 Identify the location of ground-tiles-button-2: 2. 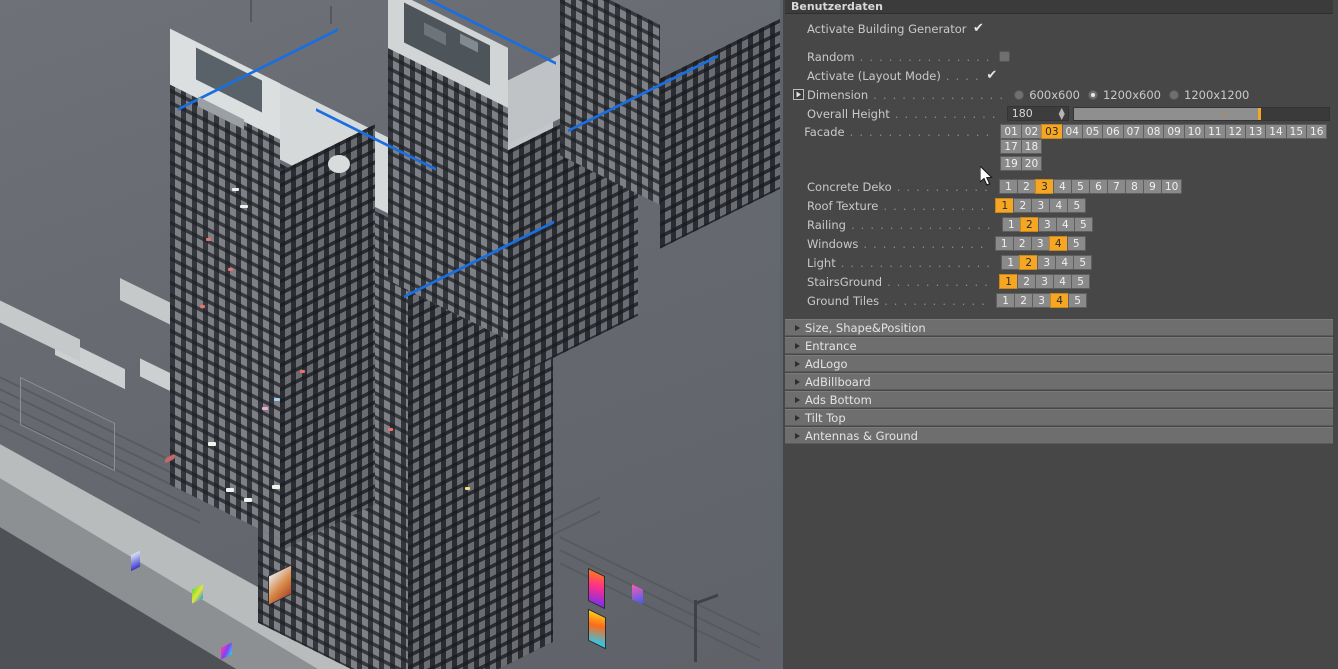
(1024, 300).